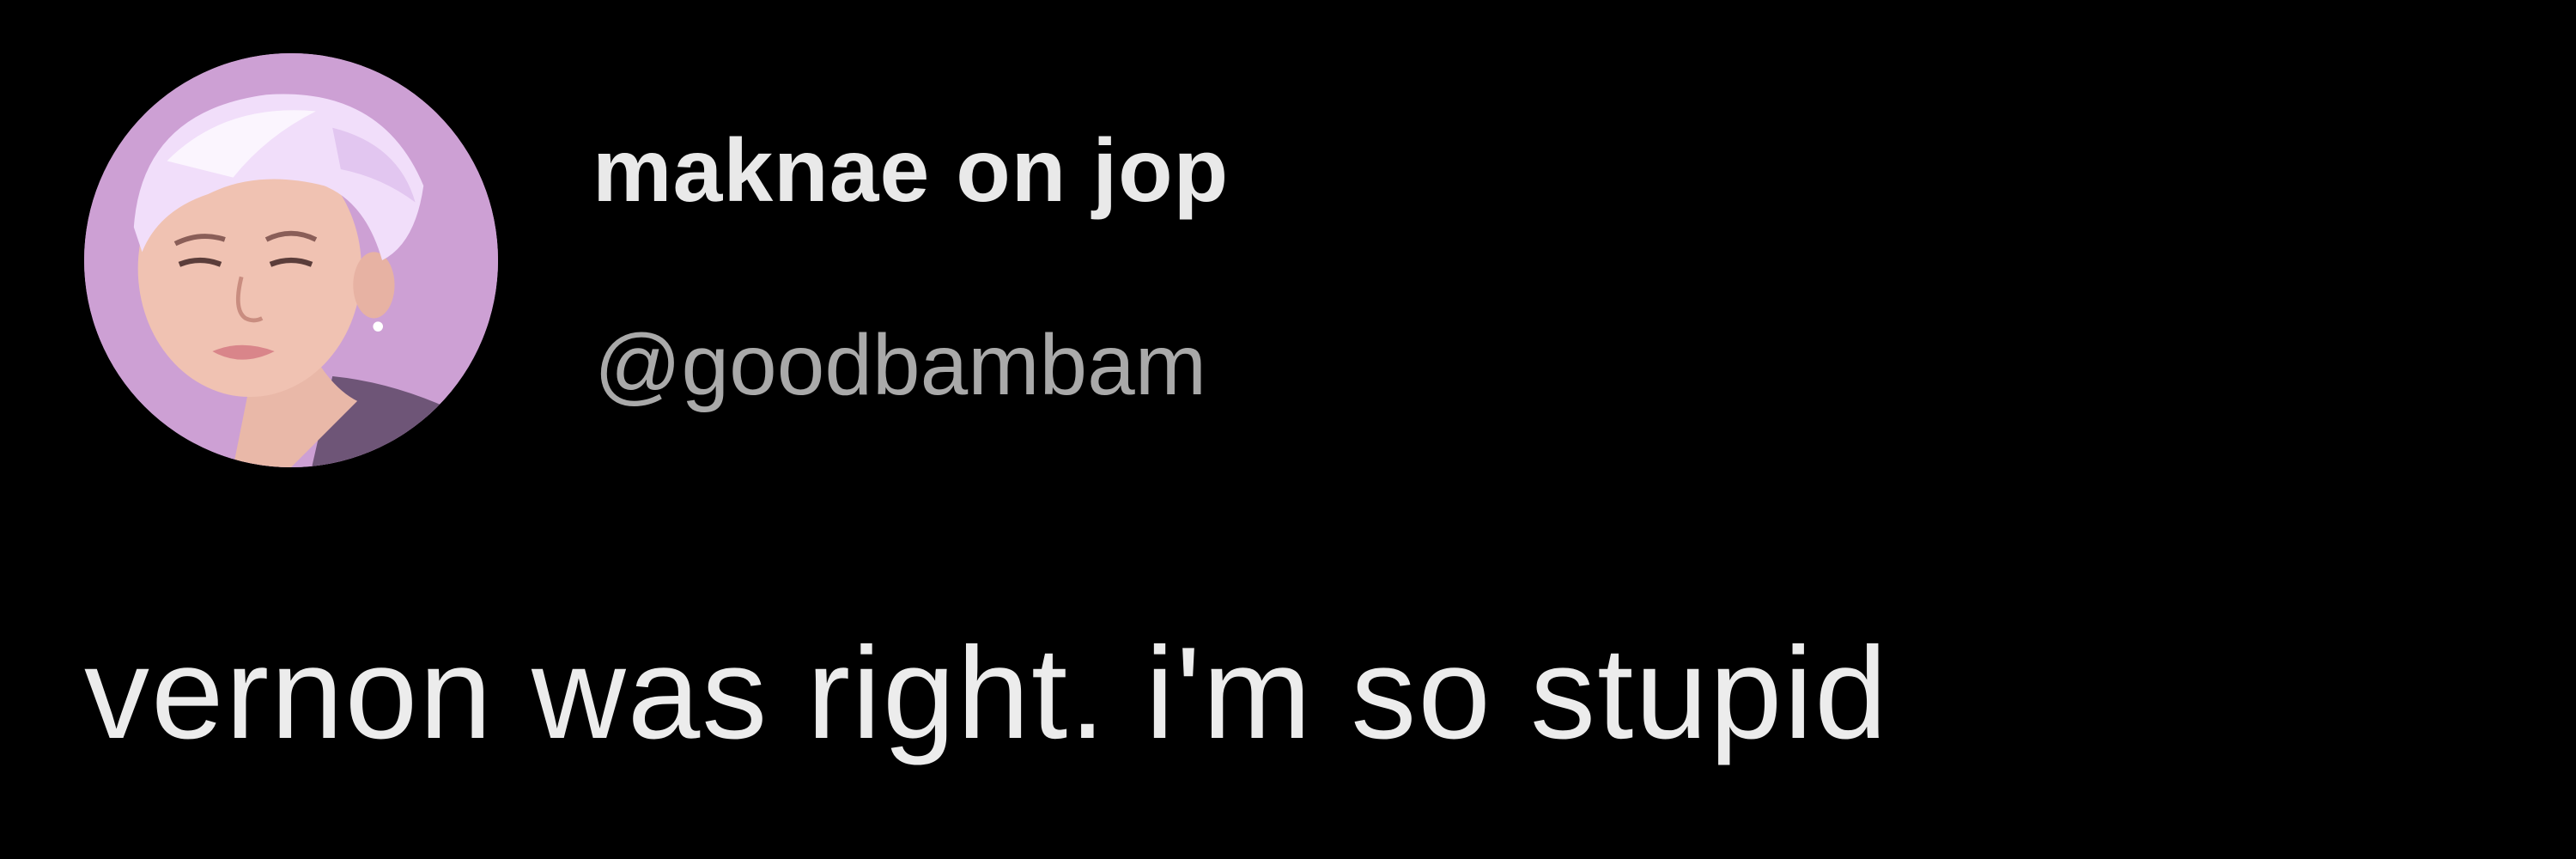  I want to click on display-name: maknae on jop, so click(910, 171).